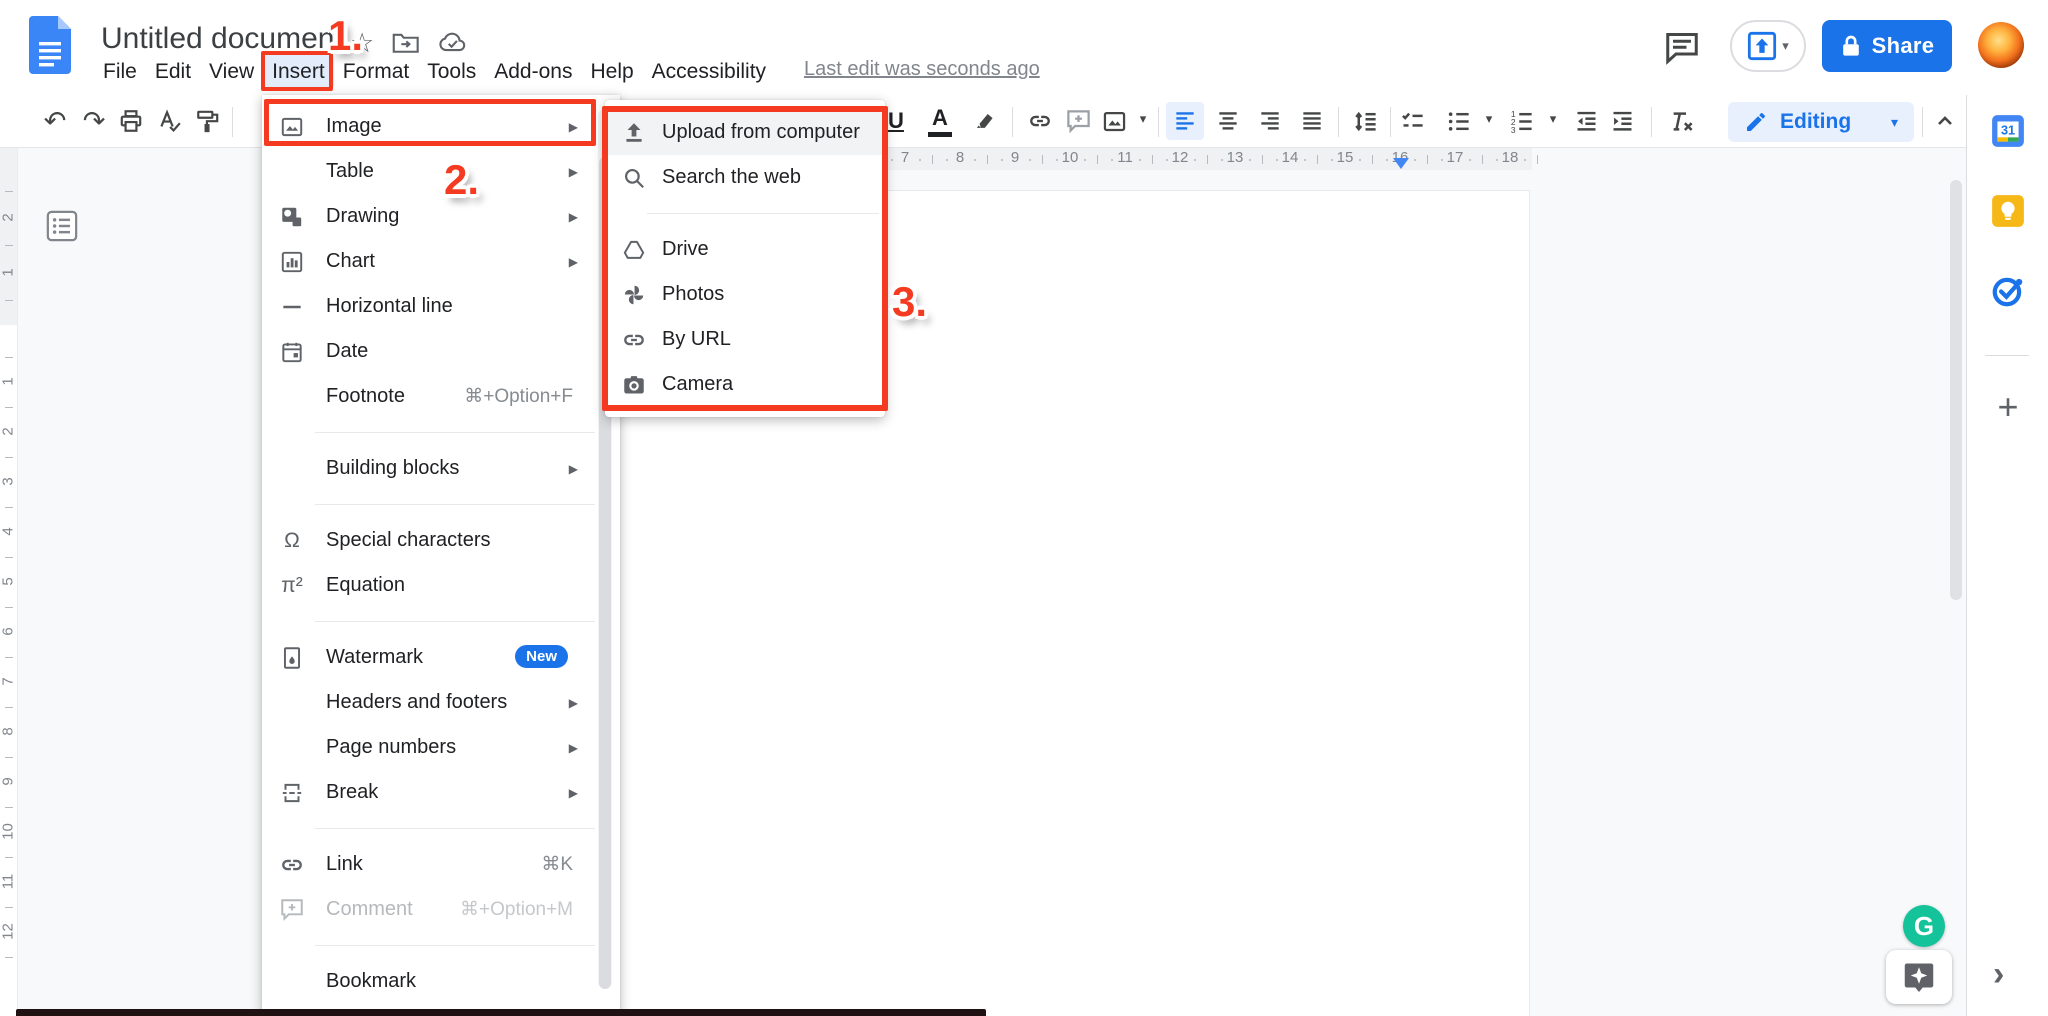 The width and height of the screenshot is (2048, 1016). Describe the element at coordinates (1185, 121) in the screenshot. I see `align-left-button` at that location.